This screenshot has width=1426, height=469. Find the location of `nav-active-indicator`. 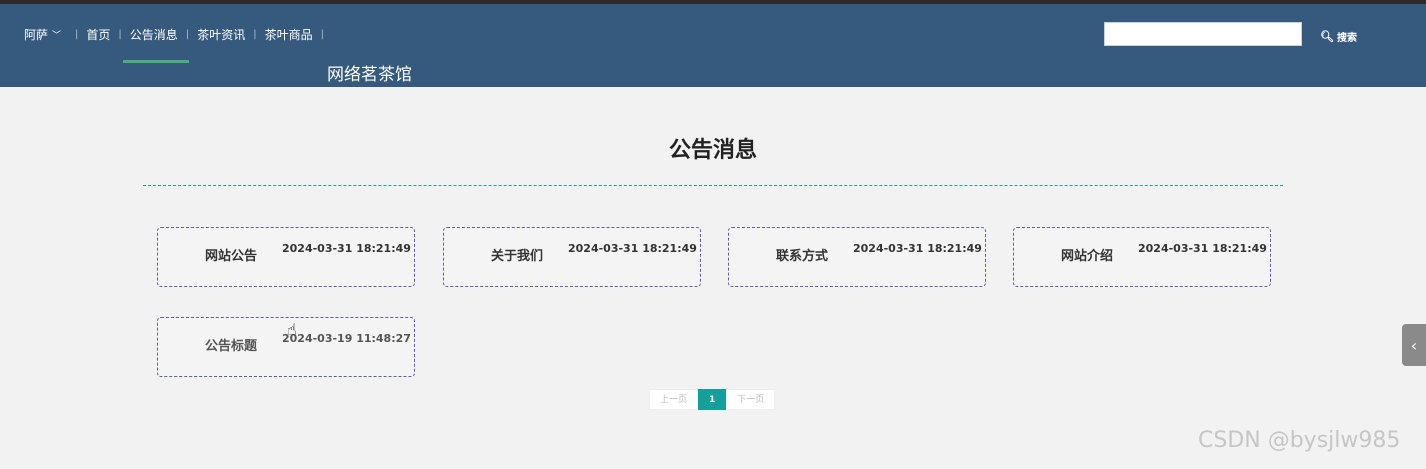

nav-active-indicator is located at coordinates (156, 61).